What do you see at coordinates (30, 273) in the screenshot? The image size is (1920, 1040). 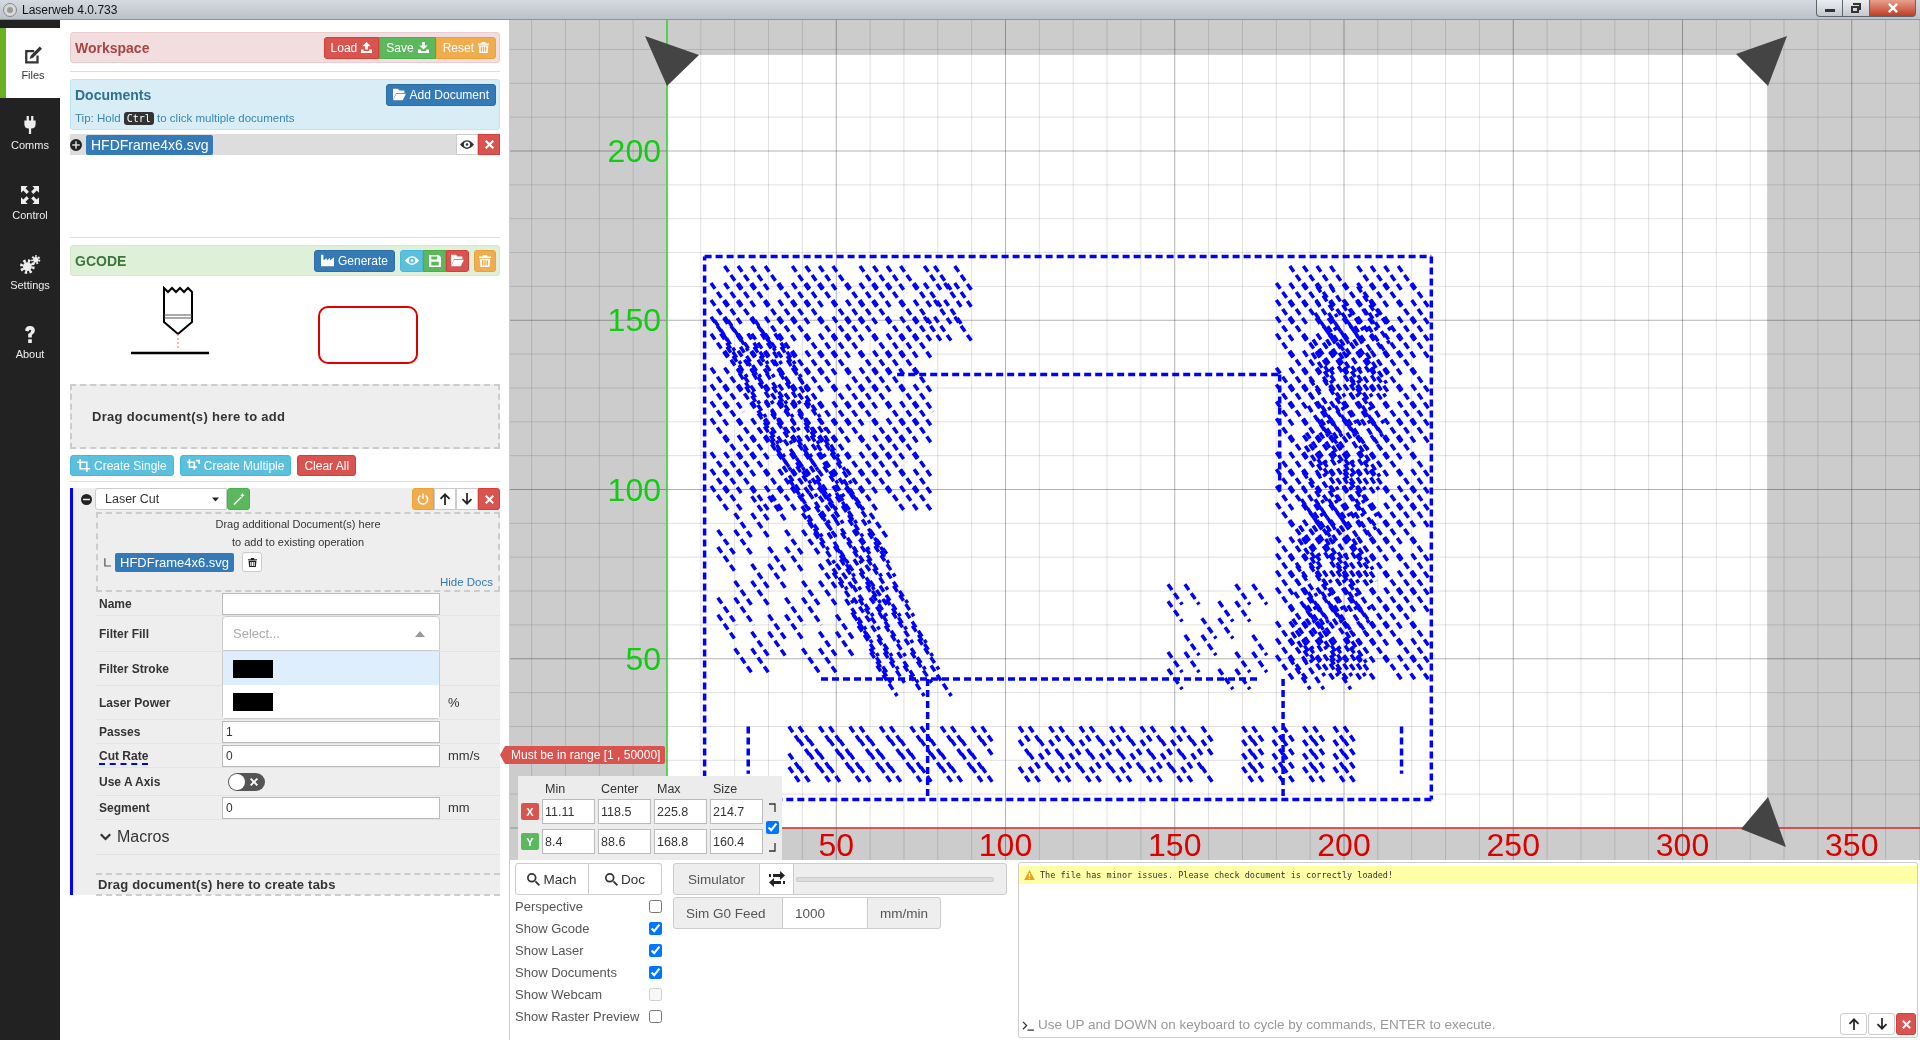 I see `nav-tab: Settings` at bounding box center [30, 273].